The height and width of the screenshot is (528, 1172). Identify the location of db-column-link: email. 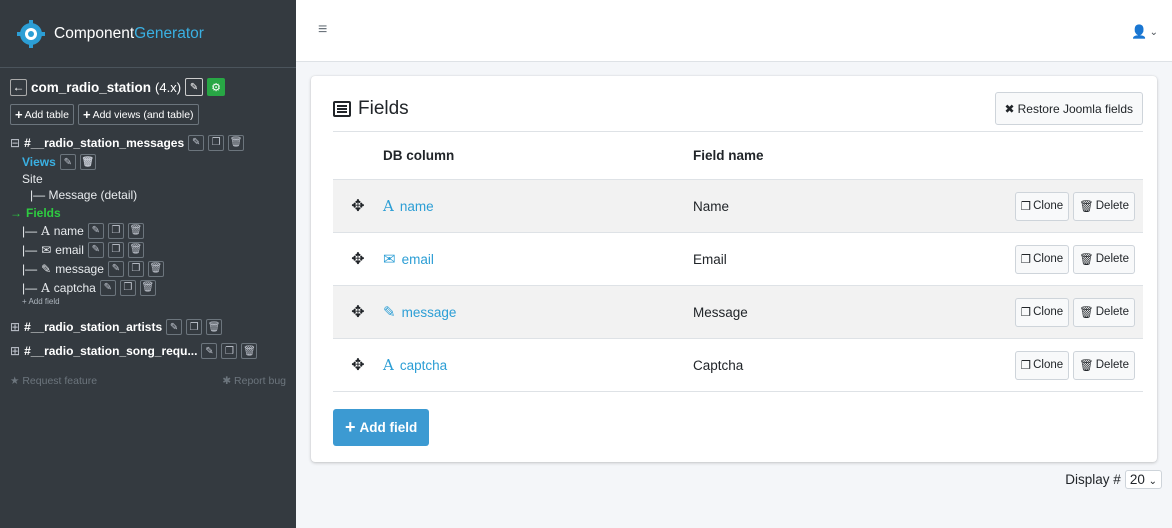
(418, 259).